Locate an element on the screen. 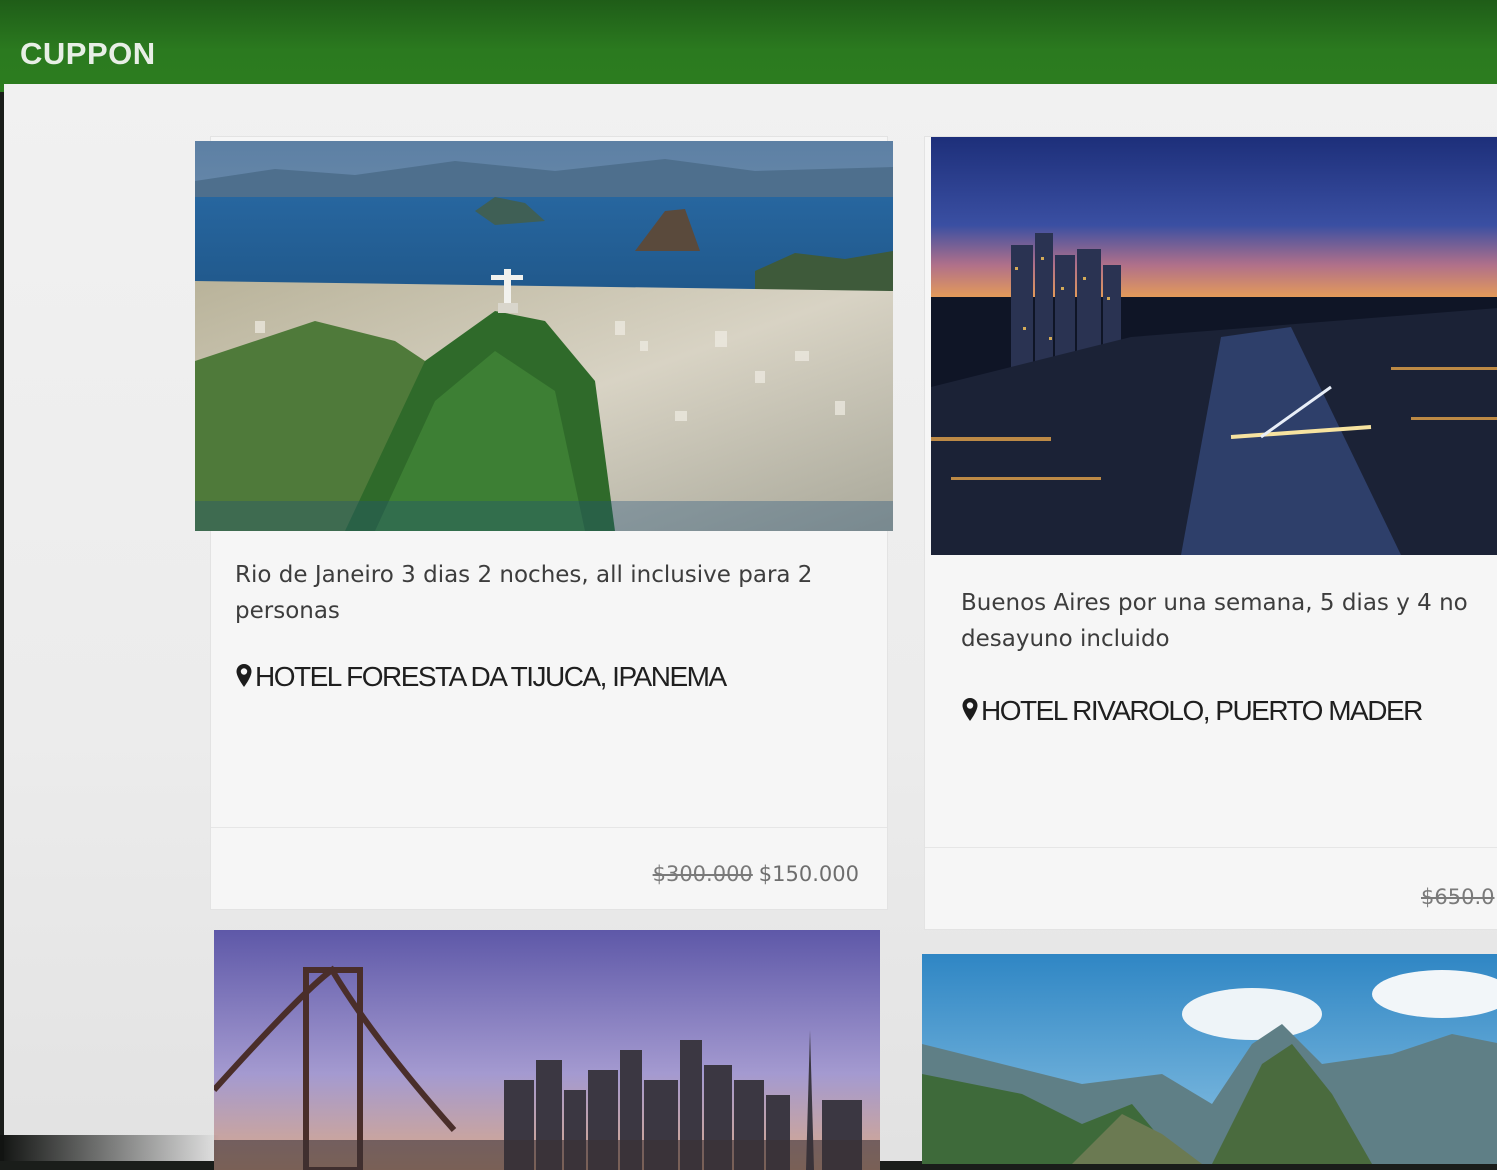  deal-card-machu-picchu is located at coordinates (1209, 1059).